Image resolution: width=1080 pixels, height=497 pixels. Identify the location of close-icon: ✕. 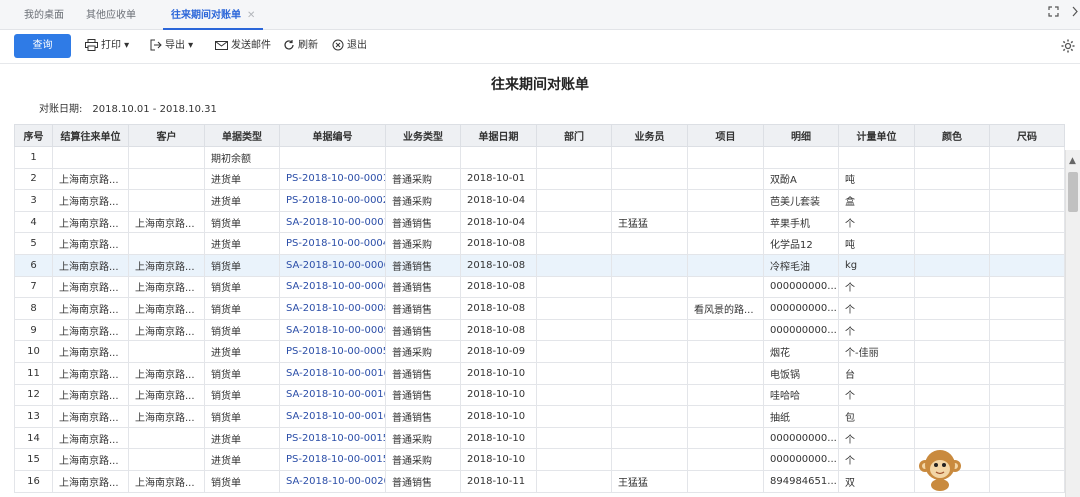
(251, 15).